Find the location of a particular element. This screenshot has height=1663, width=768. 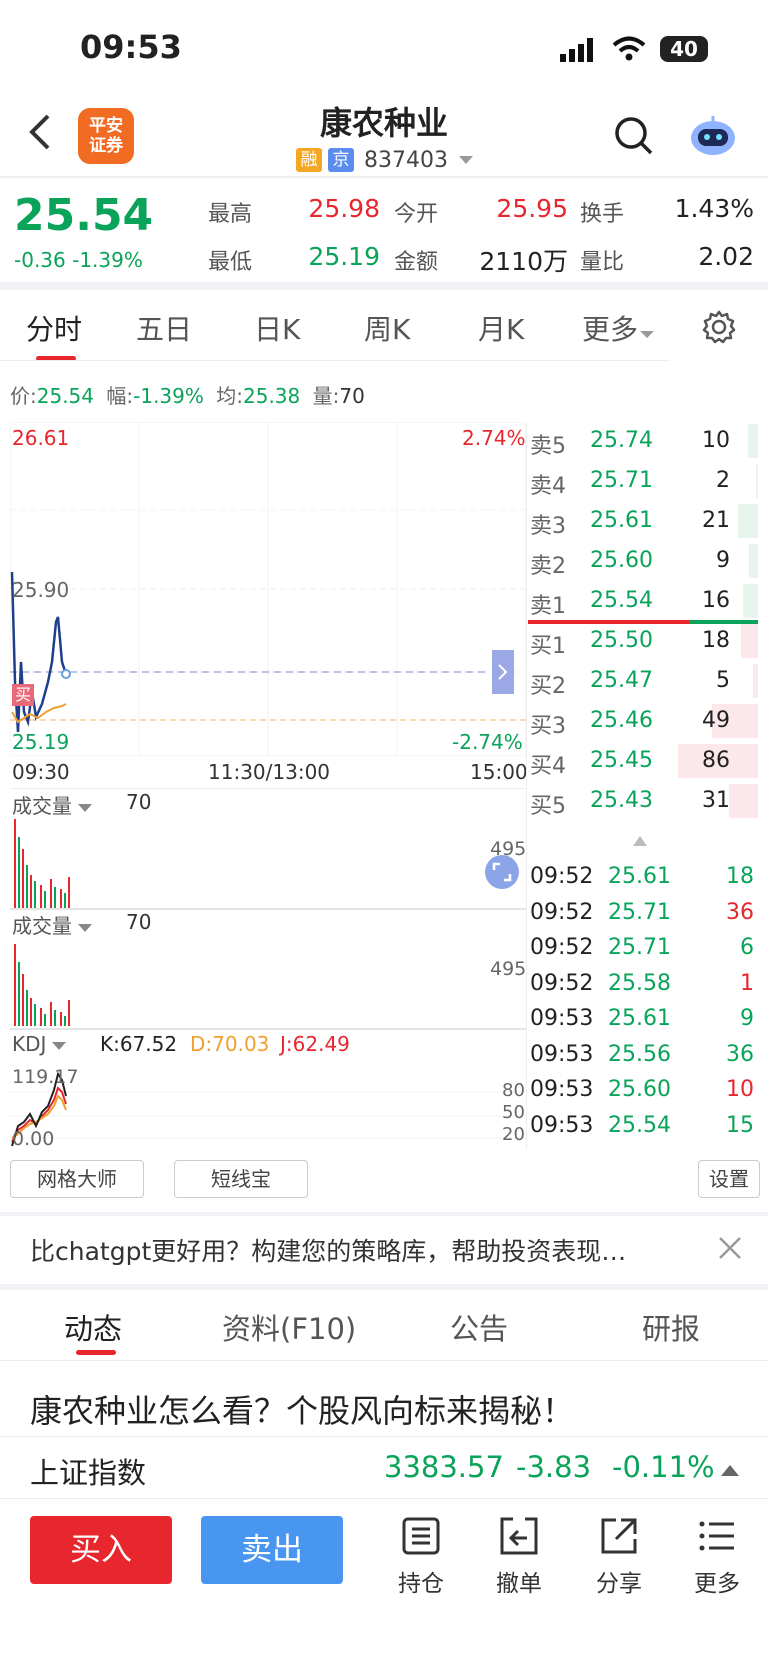

tick-volume: 9 is located at coordinates (747, 1018).